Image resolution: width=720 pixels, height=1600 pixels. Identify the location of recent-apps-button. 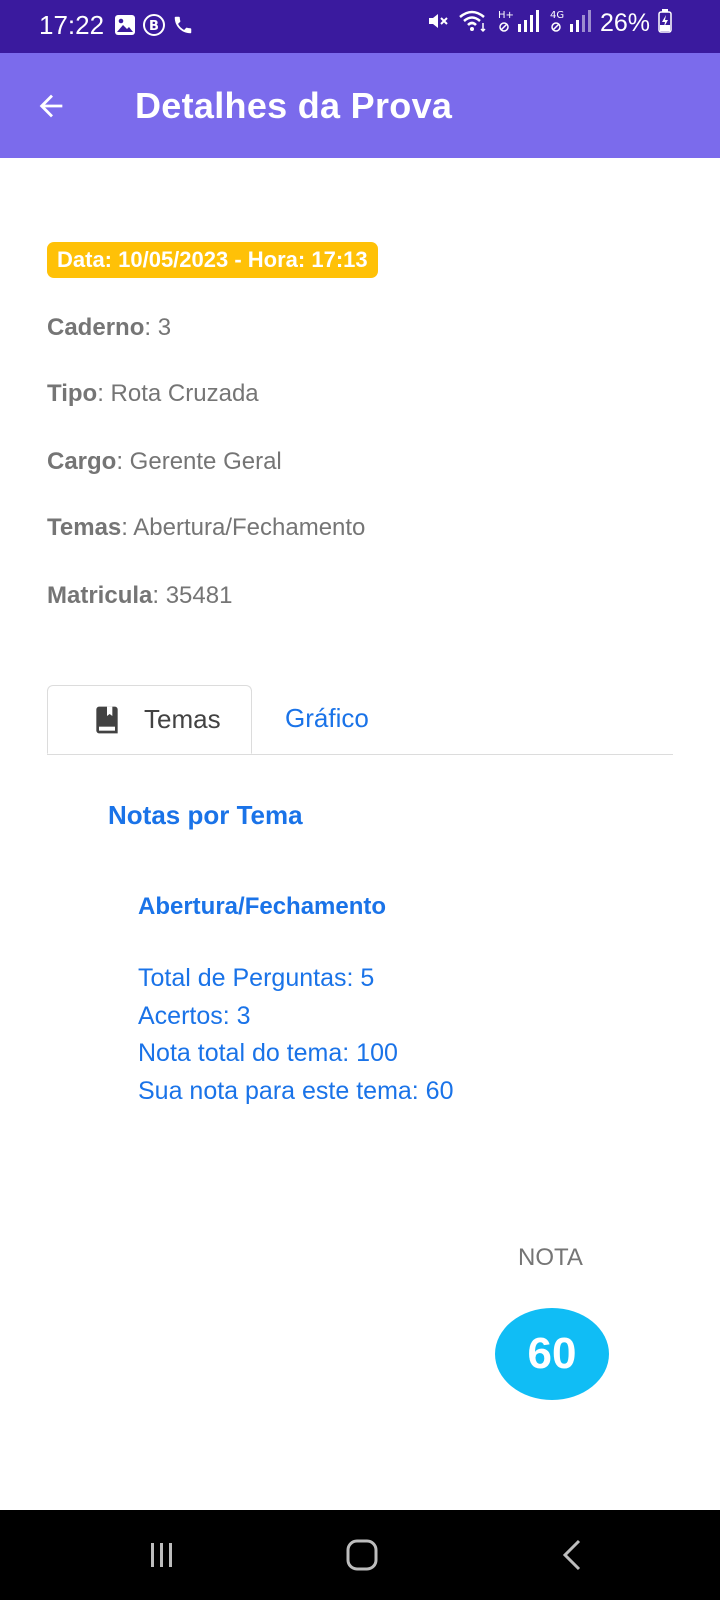
(162, 1555).